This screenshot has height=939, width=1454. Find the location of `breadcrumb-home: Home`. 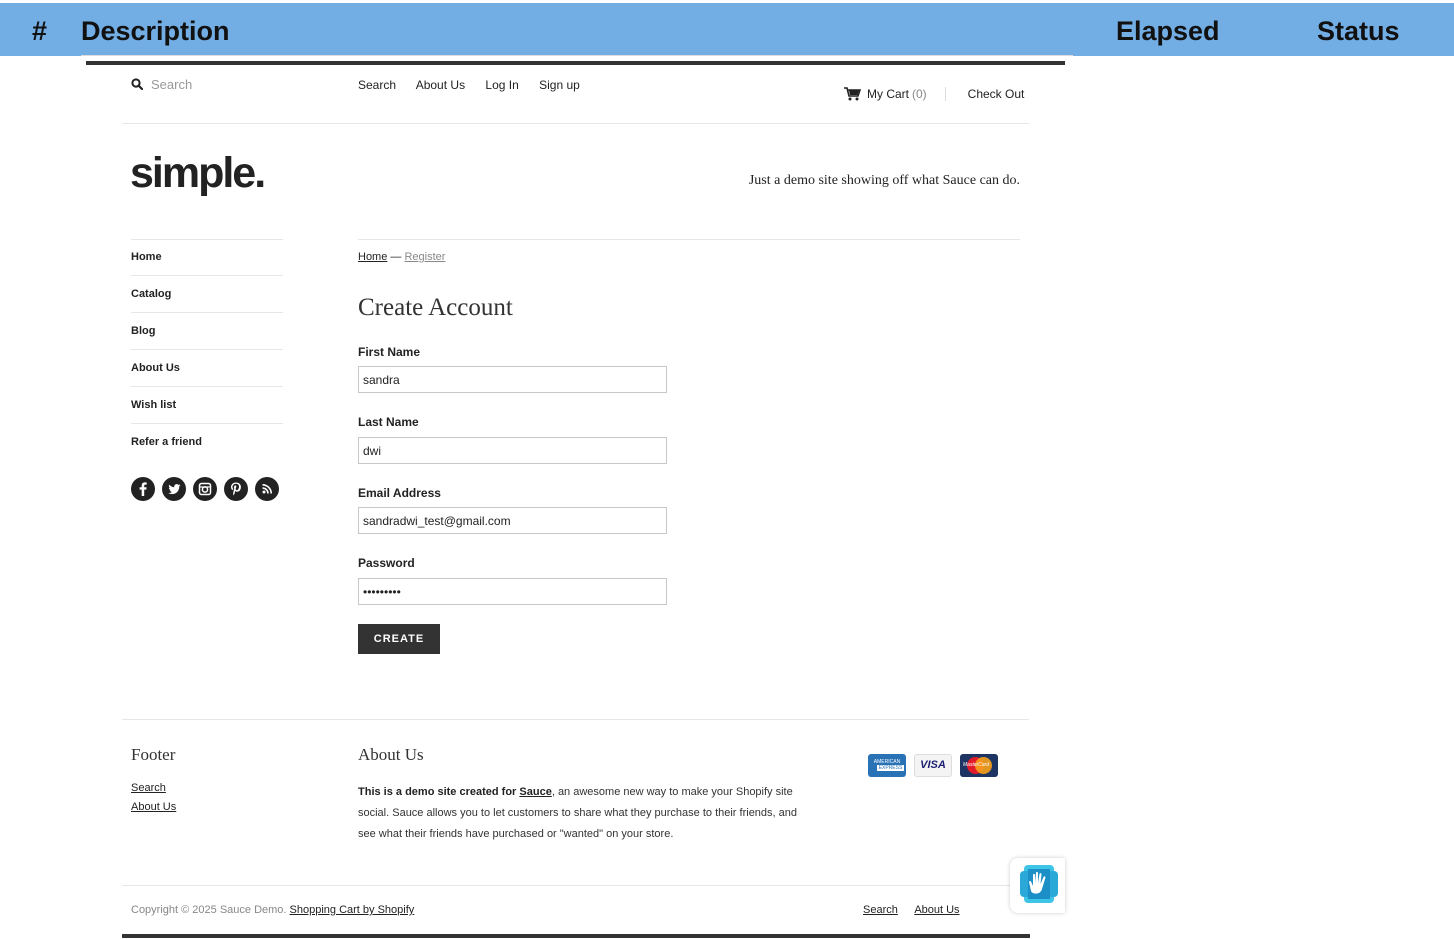

breadcrumb-home: Home is located at coordinates (372, 257).